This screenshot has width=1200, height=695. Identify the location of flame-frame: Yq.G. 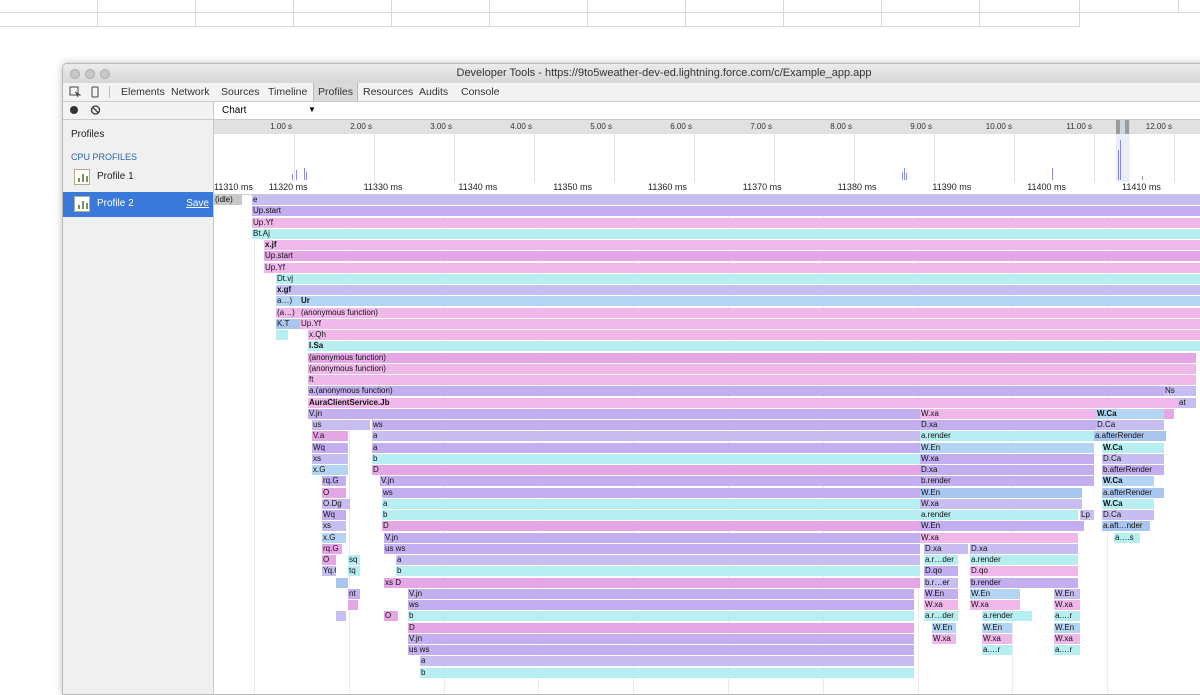
(329, 571).